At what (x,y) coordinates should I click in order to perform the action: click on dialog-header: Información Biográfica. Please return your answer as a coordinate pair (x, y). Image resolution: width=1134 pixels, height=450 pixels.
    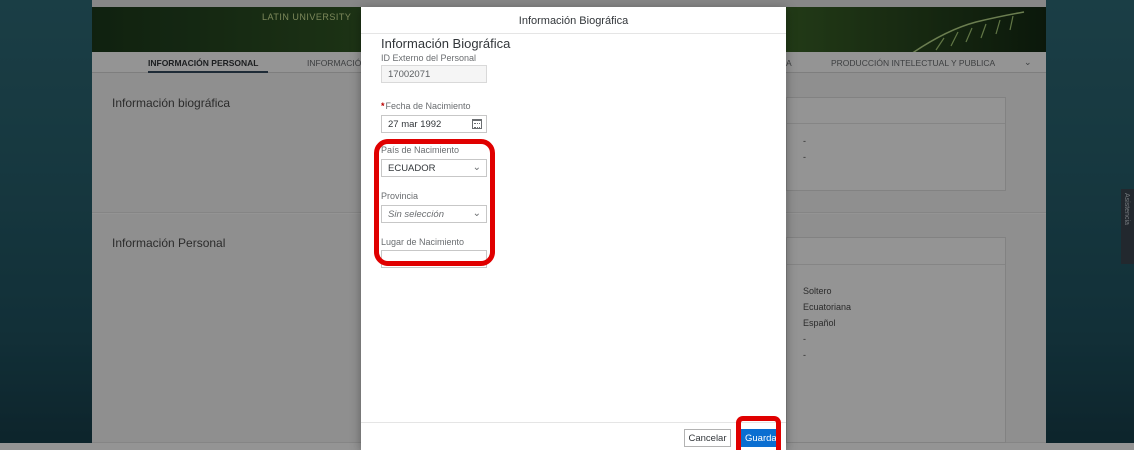
    Looking at the image, I should click on (573, 20).